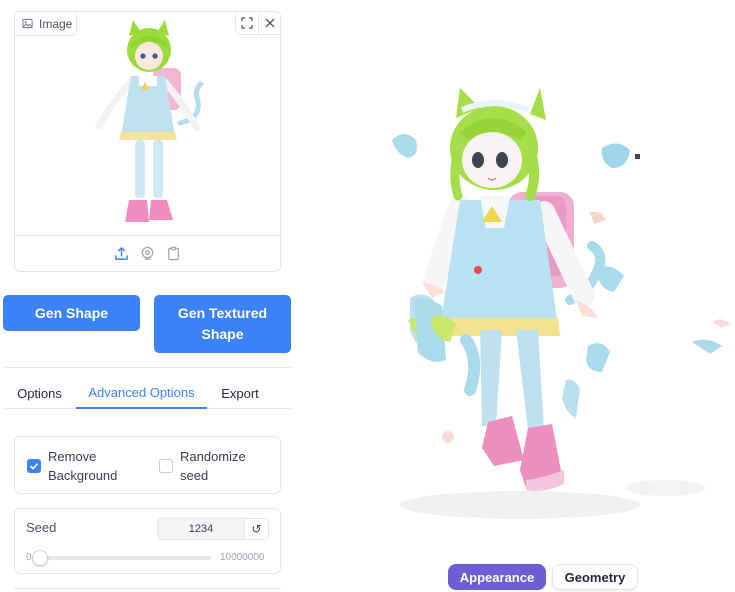 The height and width of the screenshot is (592, 735). Describe the element at coordinates (595, 577) in the screenshot. I see `geometry-view-button: Geometry` at that location.